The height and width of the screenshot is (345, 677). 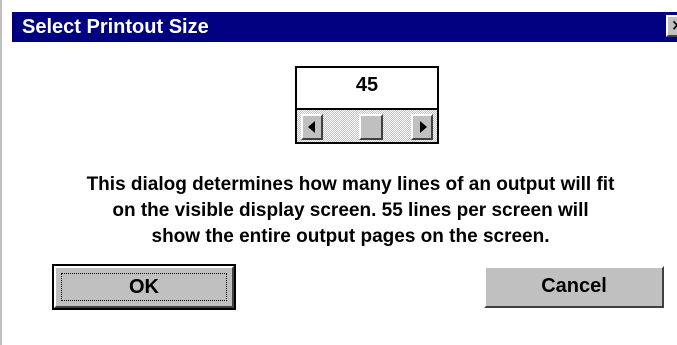 I want to click on arrow-right-icon, so click(x=423, y=127).